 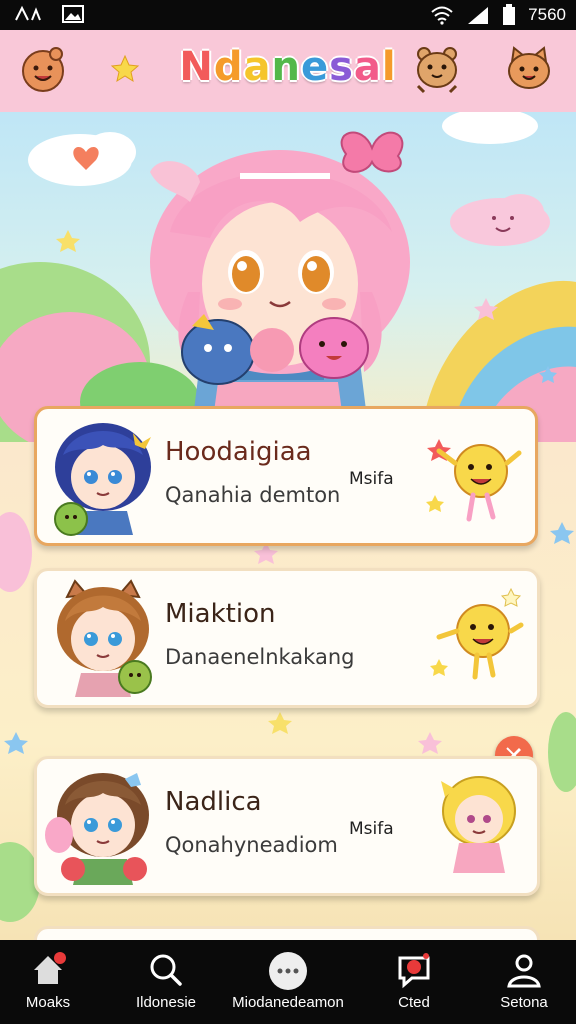 I want to click on nav-label: Ildonesie, so click(x=166, y=1002).